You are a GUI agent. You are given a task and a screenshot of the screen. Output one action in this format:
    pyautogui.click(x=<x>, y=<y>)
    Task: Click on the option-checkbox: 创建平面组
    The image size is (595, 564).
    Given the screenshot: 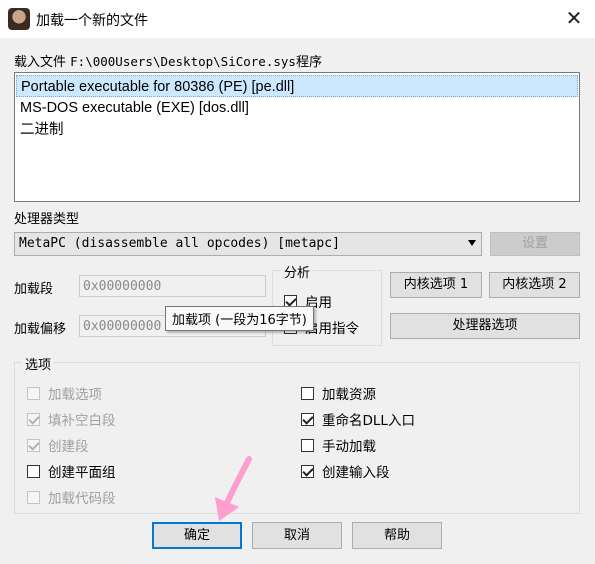 What is the action you would take?
    pyautogui.click(x=71, y=471)
    